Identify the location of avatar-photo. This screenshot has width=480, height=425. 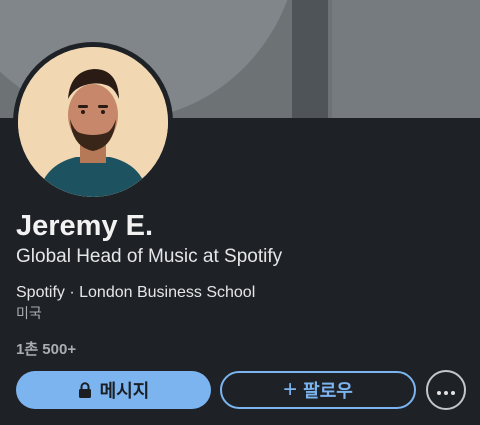
(93, 122).